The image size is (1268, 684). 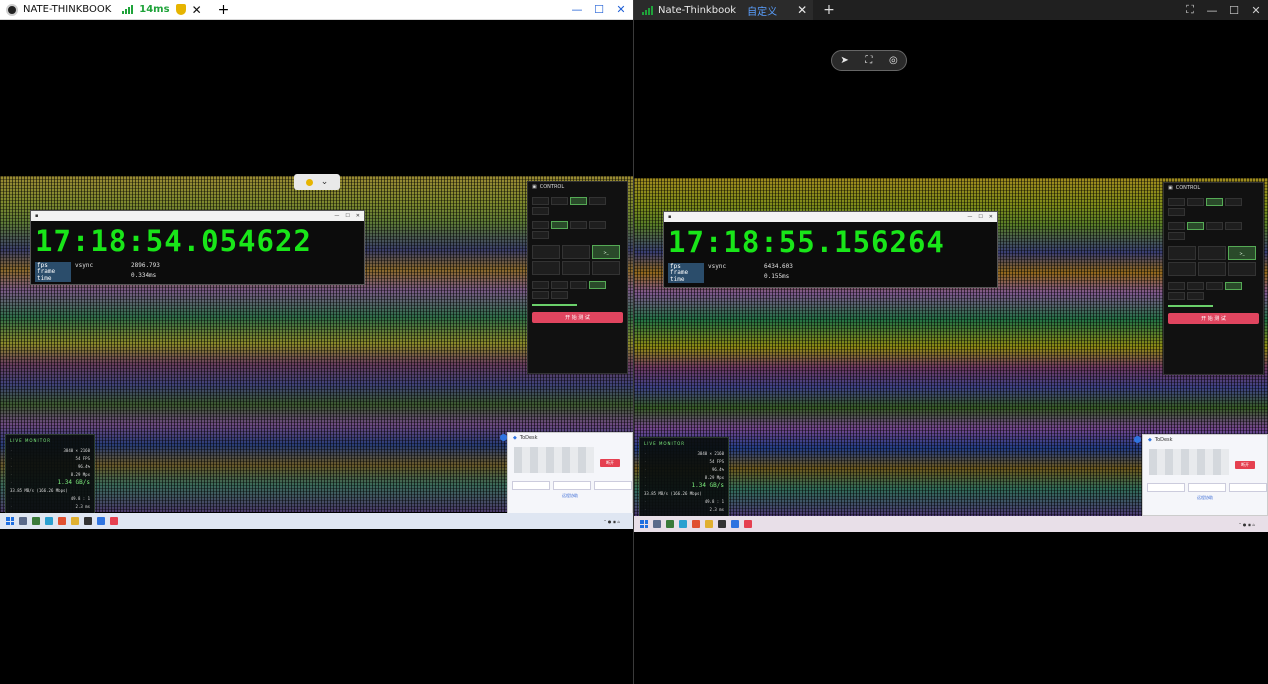 I want to click on shield-icon, so click(x=180, y=9).